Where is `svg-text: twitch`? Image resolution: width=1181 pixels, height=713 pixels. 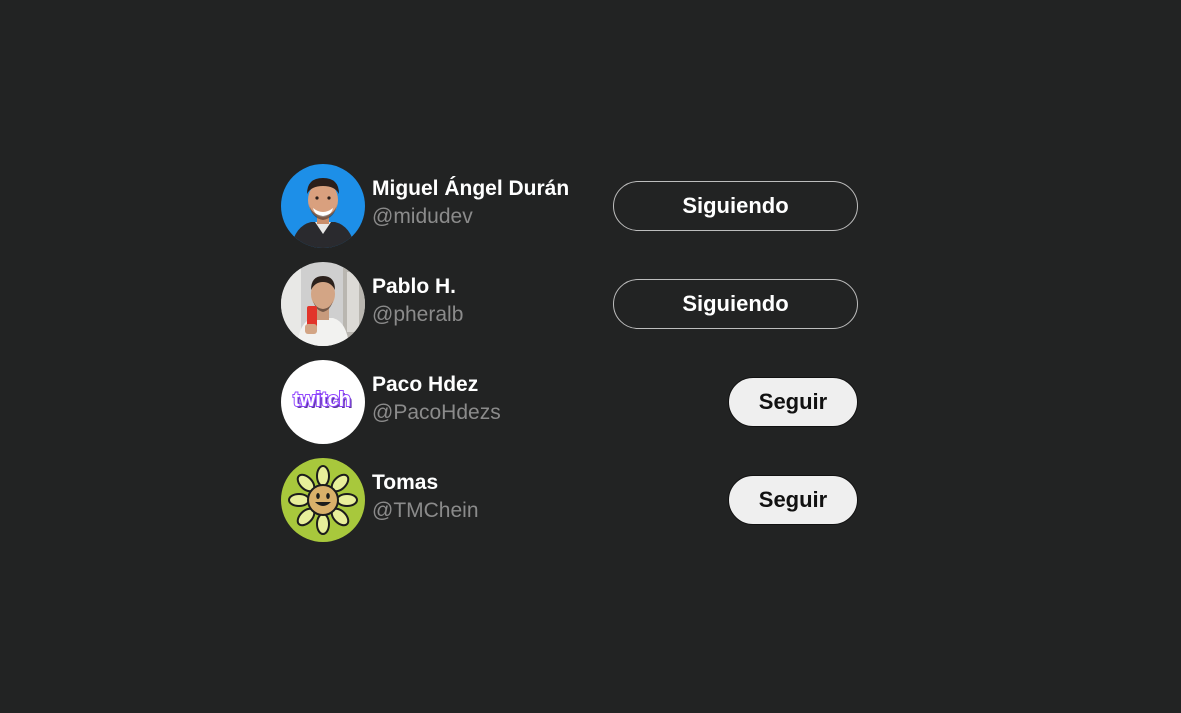 svg-text: twitch is located at coordinates (322, 400).